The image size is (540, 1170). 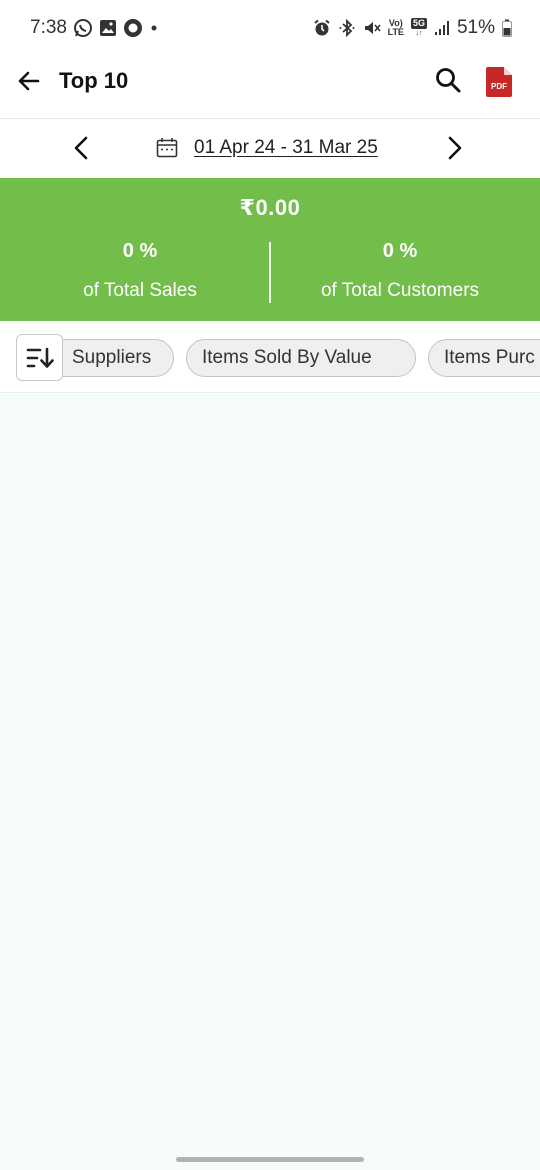 What do you see at coordinates (108, 28) in the screenshot?
I see `gallery-icon` at bounding box center [108, 28].